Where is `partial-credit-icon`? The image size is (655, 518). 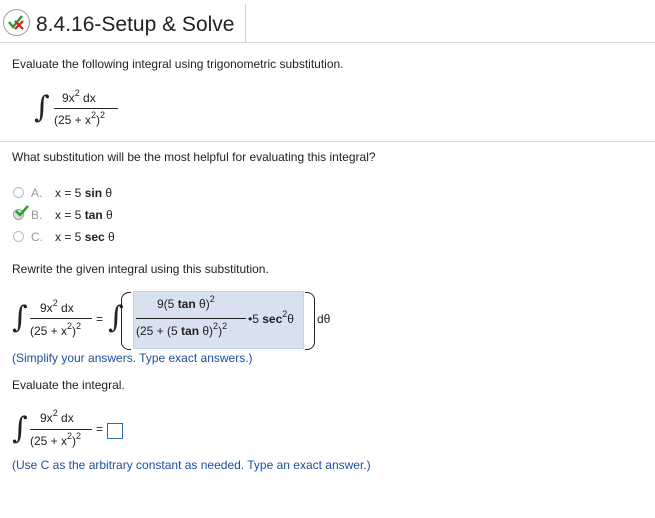 partial-credit-icon is located at coordinates (16, 22).